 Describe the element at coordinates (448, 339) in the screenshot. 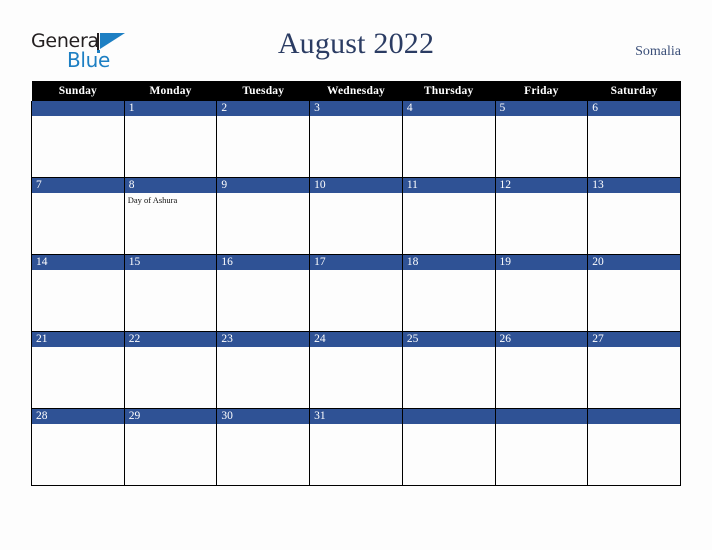

I see `day-number: 25` at that location.